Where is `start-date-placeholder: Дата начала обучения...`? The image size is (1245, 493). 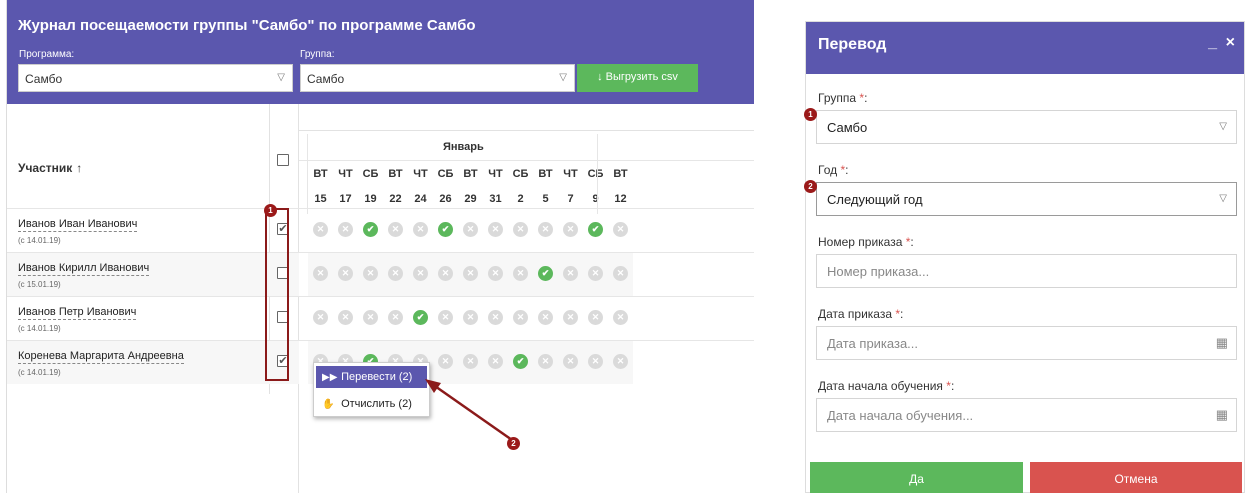
start-date-placeholder: Дата начала обучения... is located at coordinates (900, 415).